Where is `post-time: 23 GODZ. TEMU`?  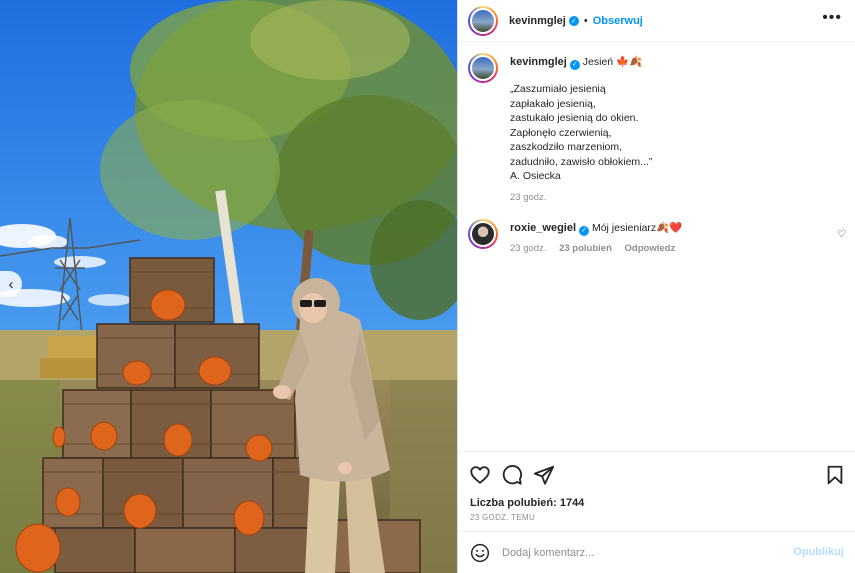
post-time: 23 GODZ. TEMU is located at coordinates (502, 517).